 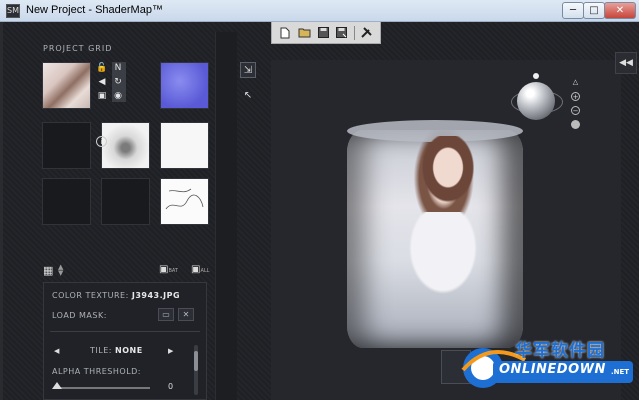 I want to click on alpha-threshold-knob, so click(x=57, y=385).